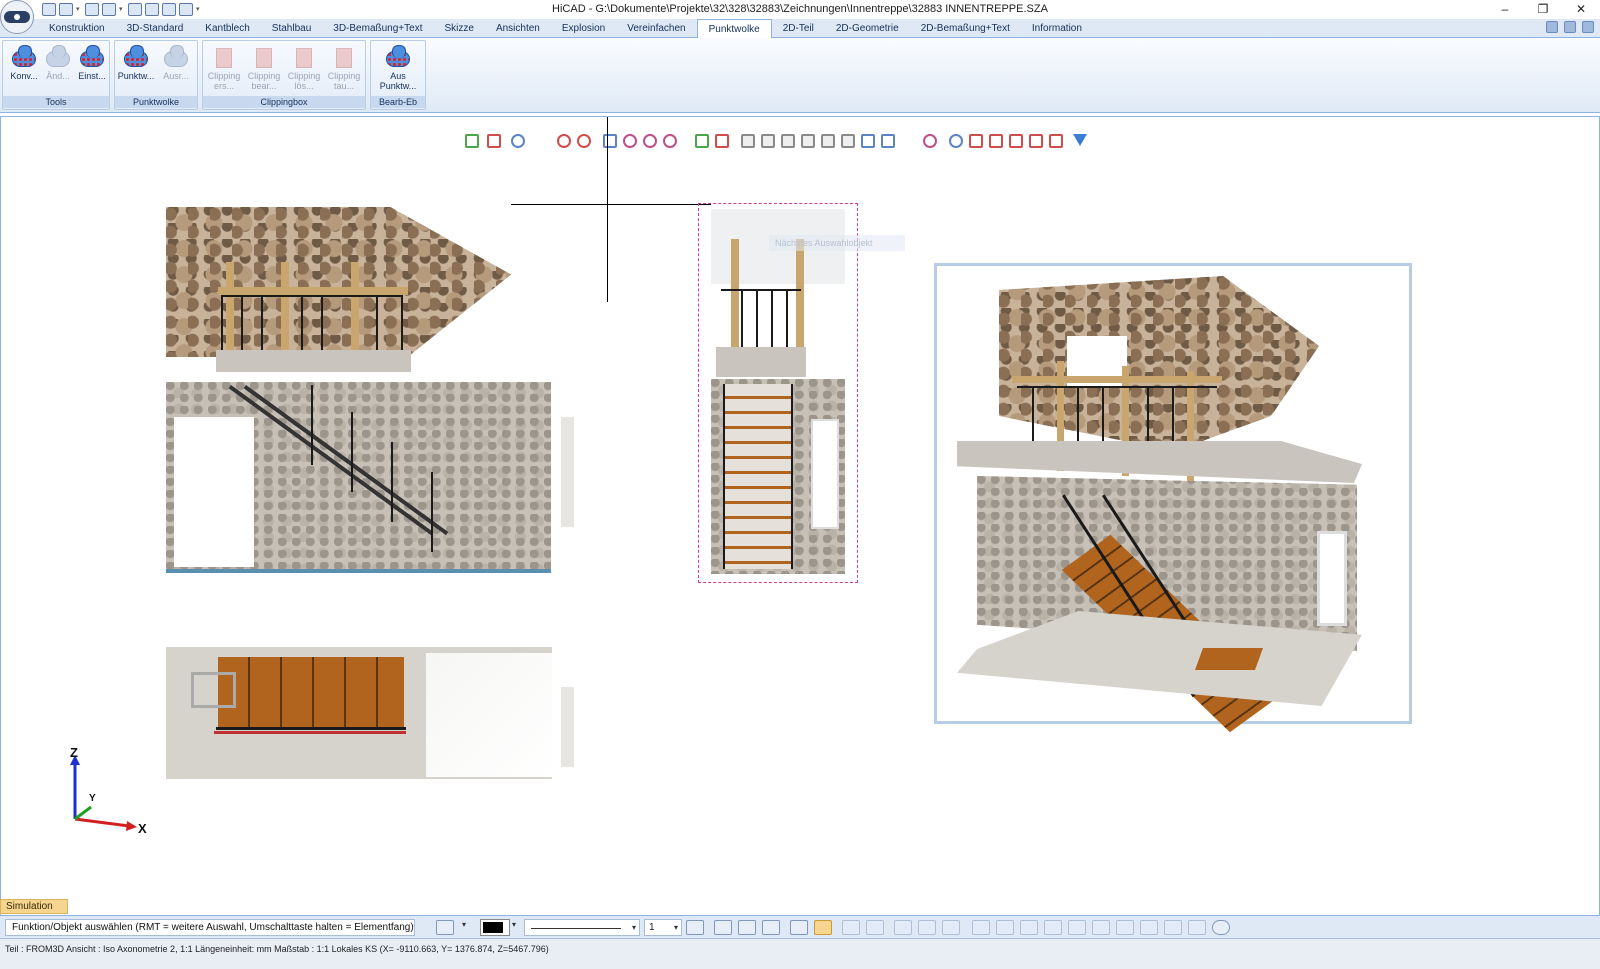 This screenshot has width=1600, height=969. Describe the element at coordinates (1036, 141) in the screenshot. I see `section-view-4-icon` at that location.